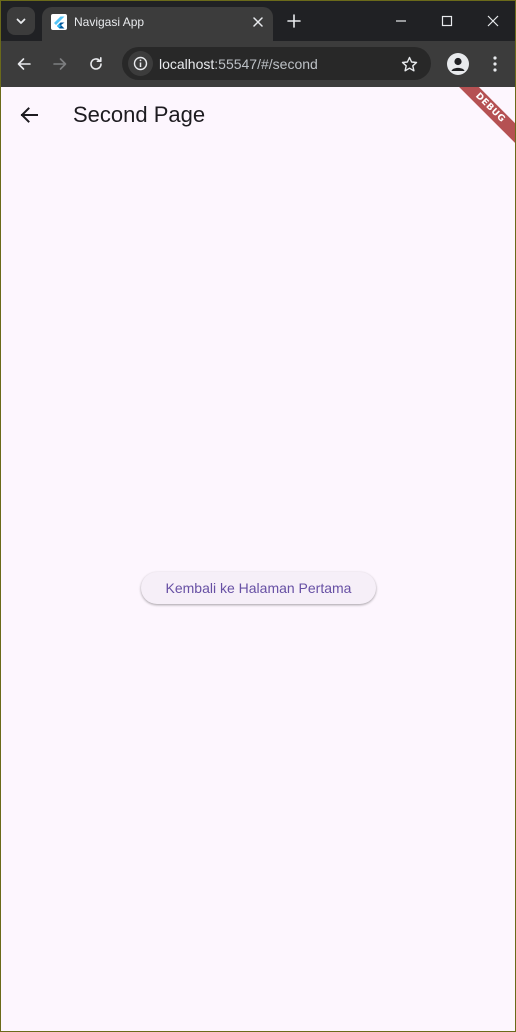  I want to click on back-to-first-page-button: Kembali ke Halaman Pertama, so click(258, 588).